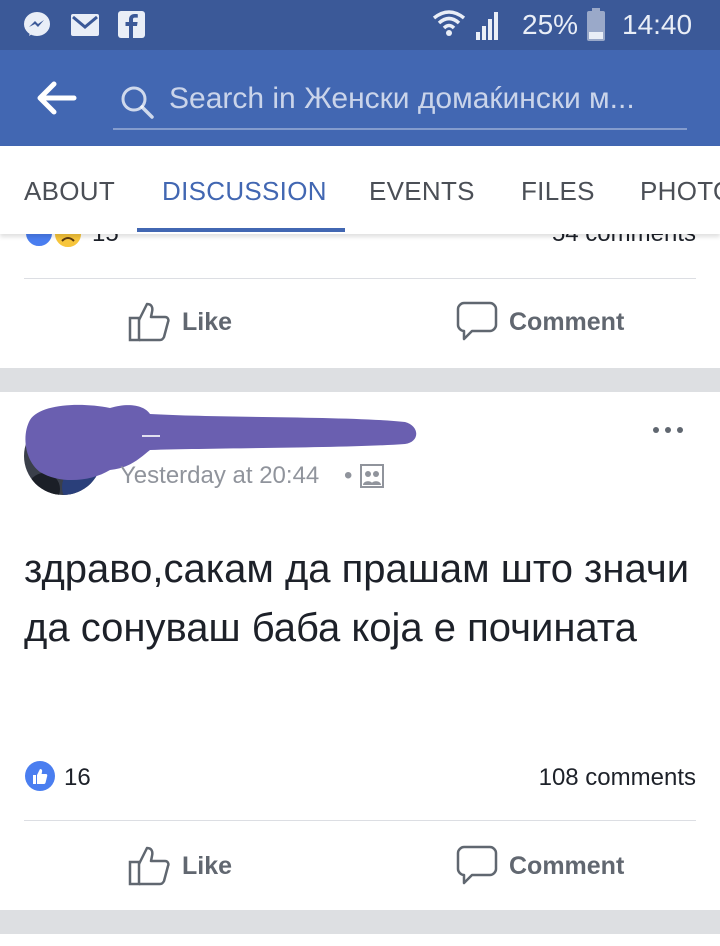 The width and height of the screenshot is (720, 946). I want to click on reactions-count: 16, so click(77, 778).